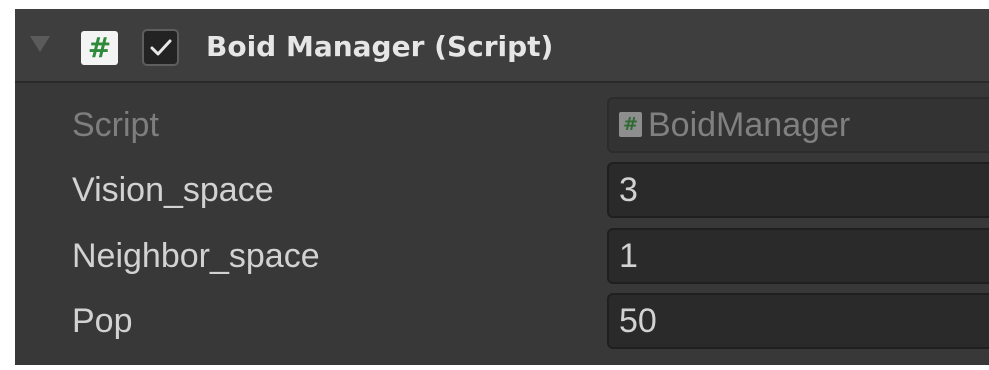  I want to click on vision-space-field: 3, so click(798, 190).